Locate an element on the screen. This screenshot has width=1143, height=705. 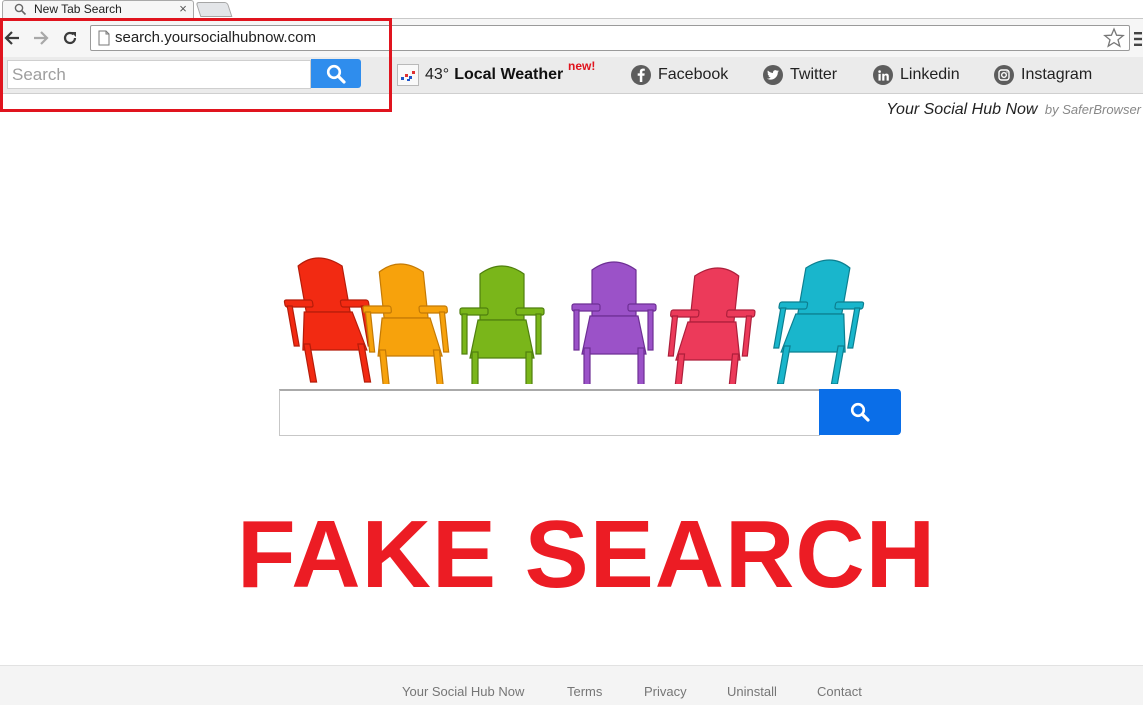
toolbar-search-button is located at coordinates (336, 73).